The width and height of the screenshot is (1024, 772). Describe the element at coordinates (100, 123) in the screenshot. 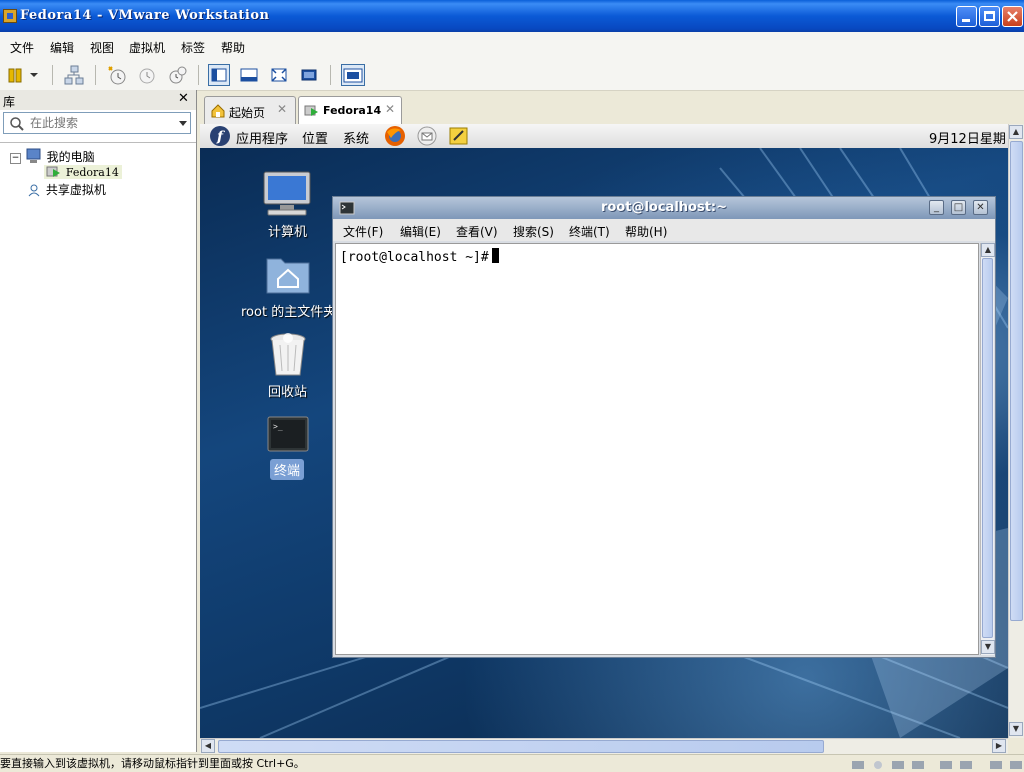

I see `library-search-input` at that location.